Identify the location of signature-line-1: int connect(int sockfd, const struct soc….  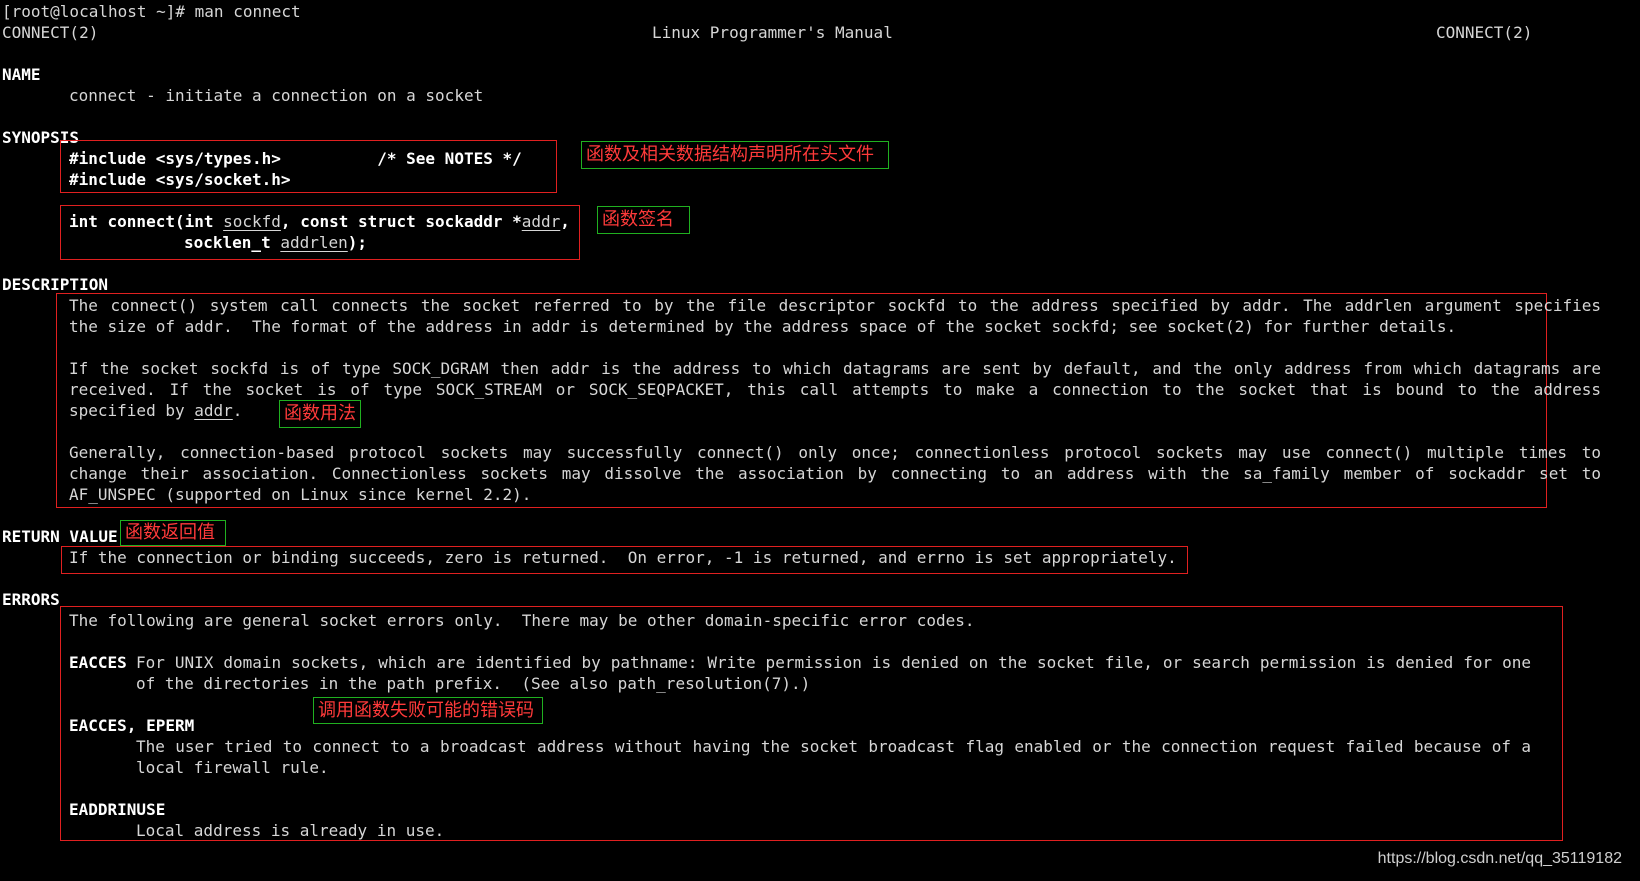
(319, 221).